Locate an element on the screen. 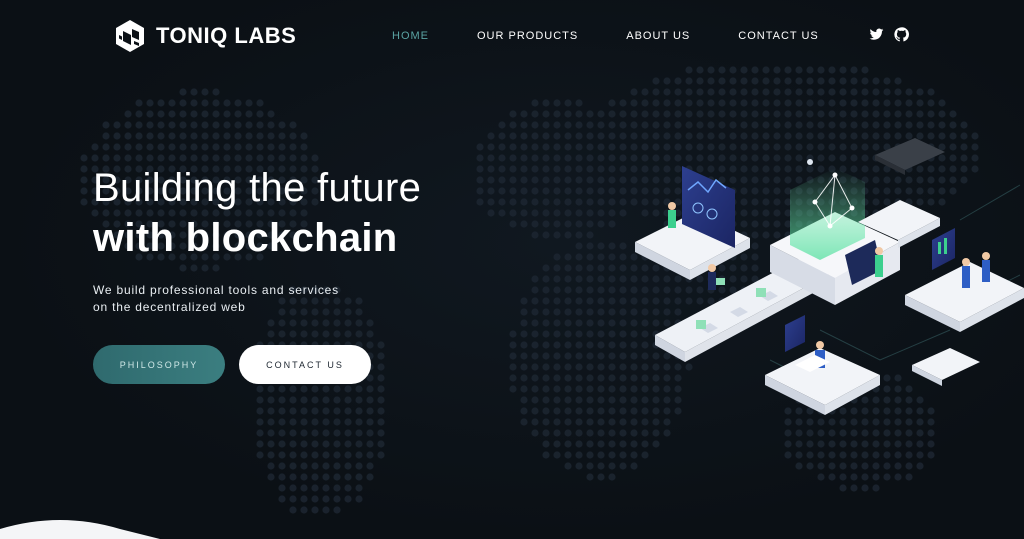  contact-us-button: CONTACT US is located at coordinates (305, 364).